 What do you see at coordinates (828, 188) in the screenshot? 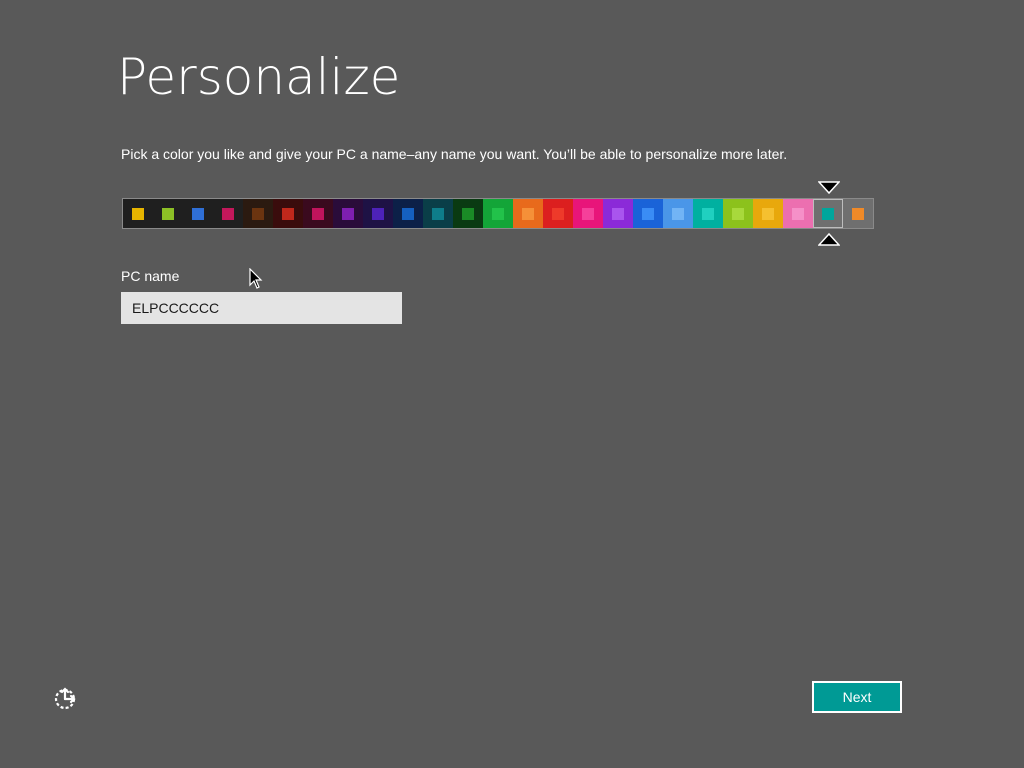
I see `selection-arrow-down-icon` at bounding box center [828, 188].